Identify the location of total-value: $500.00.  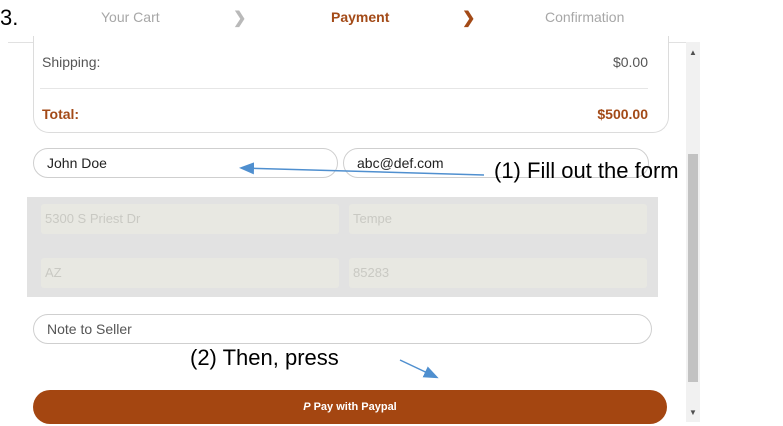
(622, 114).